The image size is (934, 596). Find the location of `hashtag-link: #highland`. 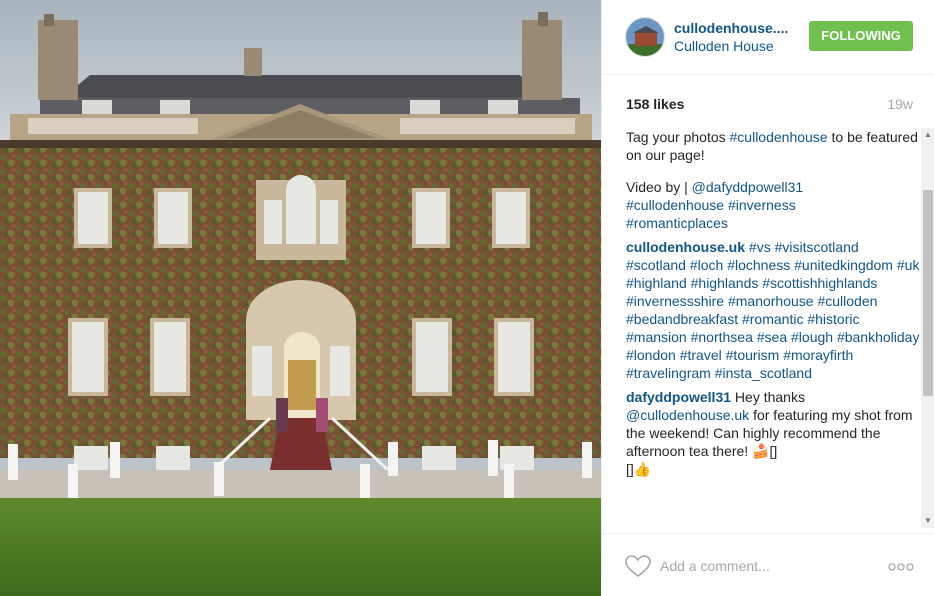

hashtag-link: #highland is located at coordinates (656, 283).